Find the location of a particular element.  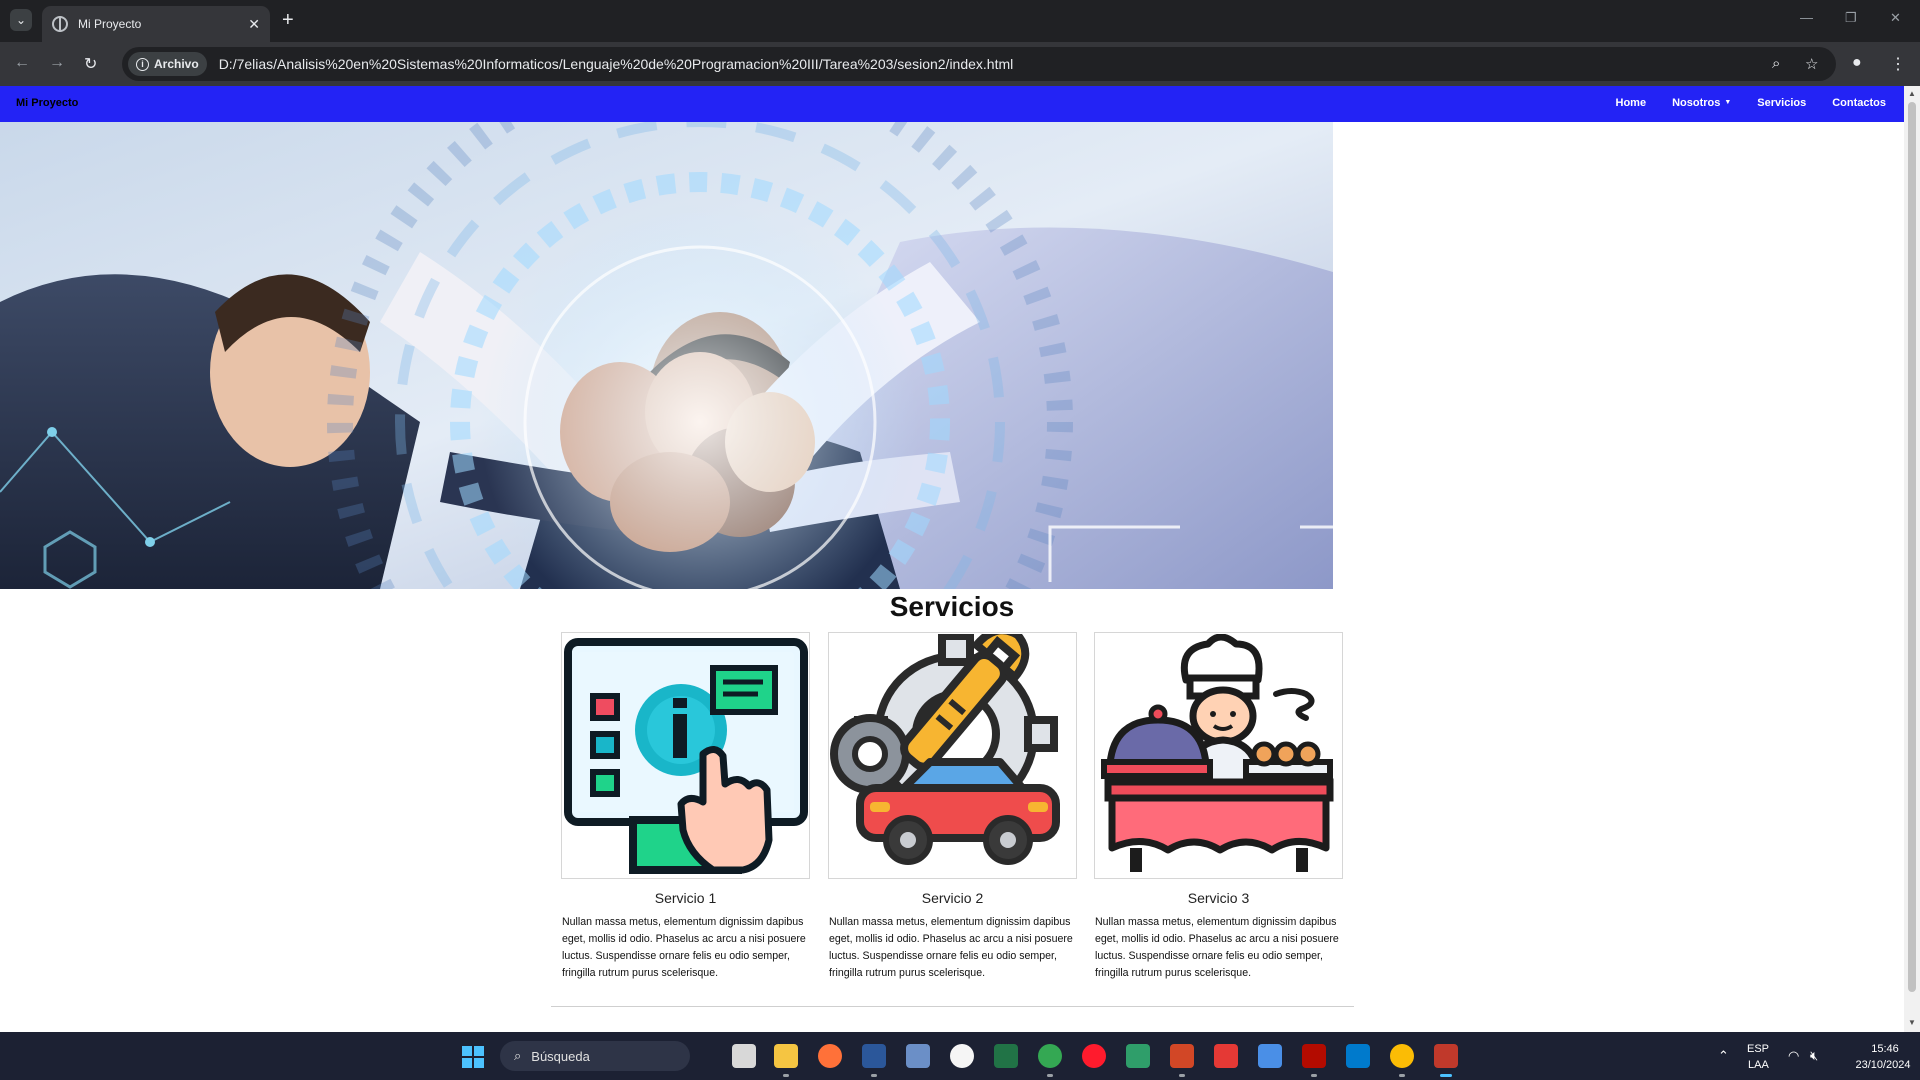

browser-tab-bar: ⌄ Mi Proyecto ✕ + — ❐ ✕ is located at coordinates (960, 21).